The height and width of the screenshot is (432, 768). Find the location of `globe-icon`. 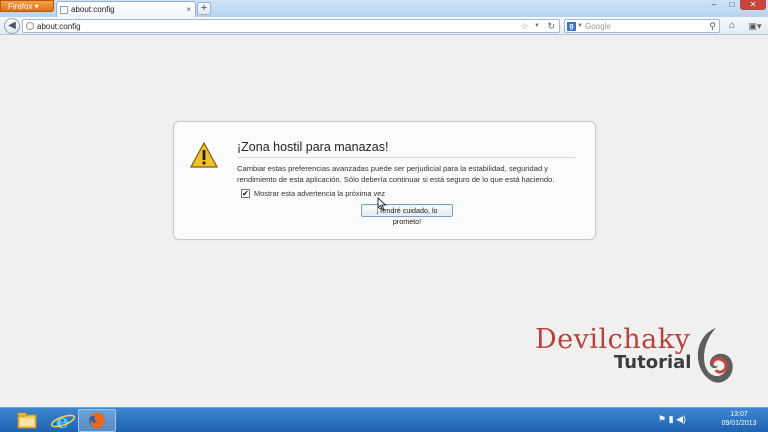

globe-icon is located at coordinates (30, 26).